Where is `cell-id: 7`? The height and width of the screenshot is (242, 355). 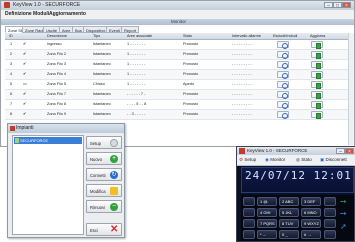 cell-id: 7 is located at coordinates (11, 104).